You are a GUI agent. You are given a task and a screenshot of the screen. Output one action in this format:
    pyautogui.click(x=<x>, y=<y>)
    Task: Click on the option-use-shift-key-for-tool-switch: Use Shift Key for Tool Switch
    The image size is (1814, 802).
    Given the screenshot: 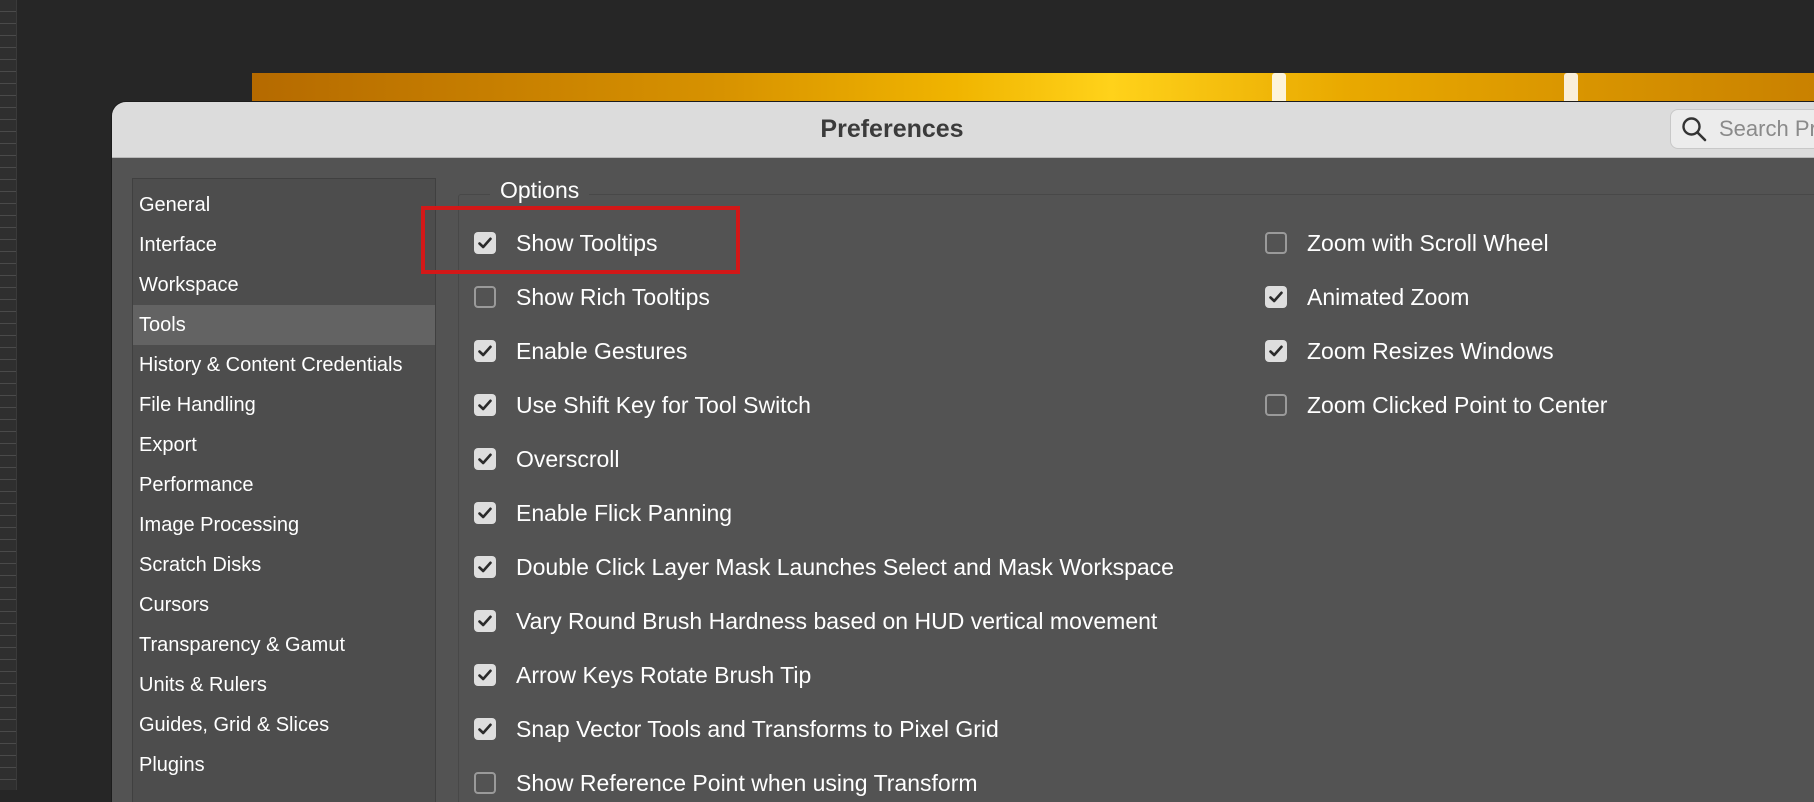 What is the action you would take?
    pyautogui.click(x=642, y=405)
    